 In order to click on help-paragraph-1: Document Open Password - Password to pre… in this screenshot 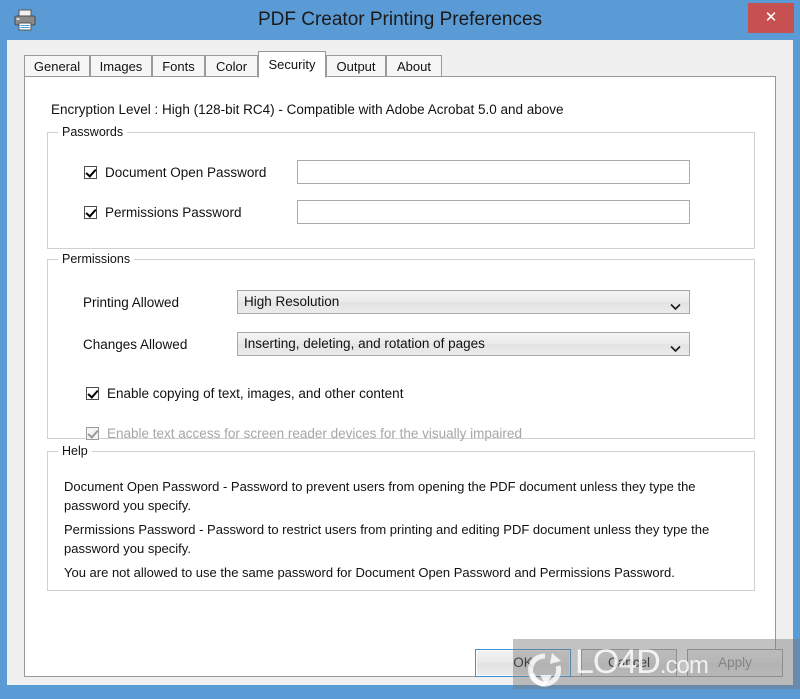, I will do `click(380, 496)`.